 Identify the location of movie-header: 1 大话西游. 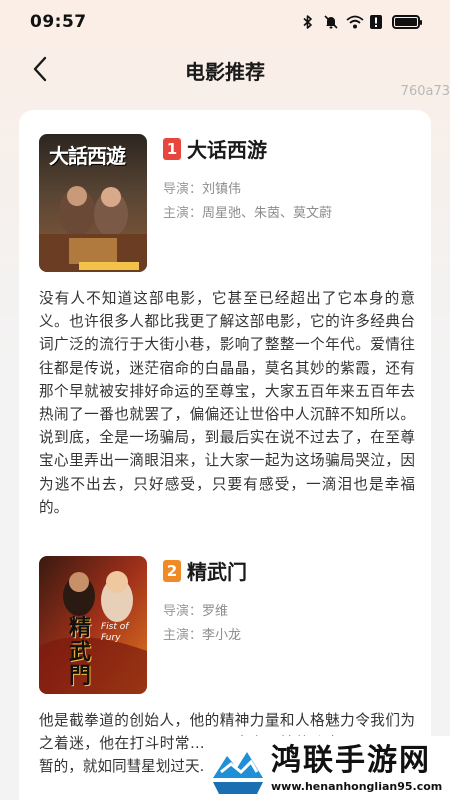
(215, 148).